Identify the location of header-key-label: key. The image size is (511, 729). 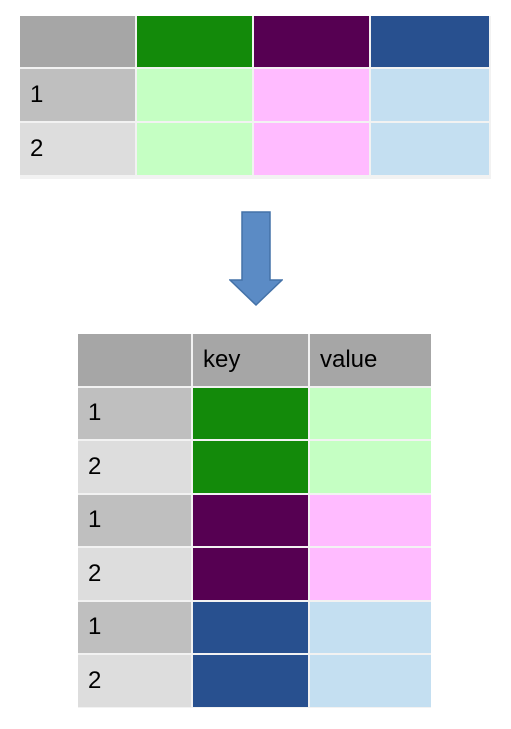
(250, 360).